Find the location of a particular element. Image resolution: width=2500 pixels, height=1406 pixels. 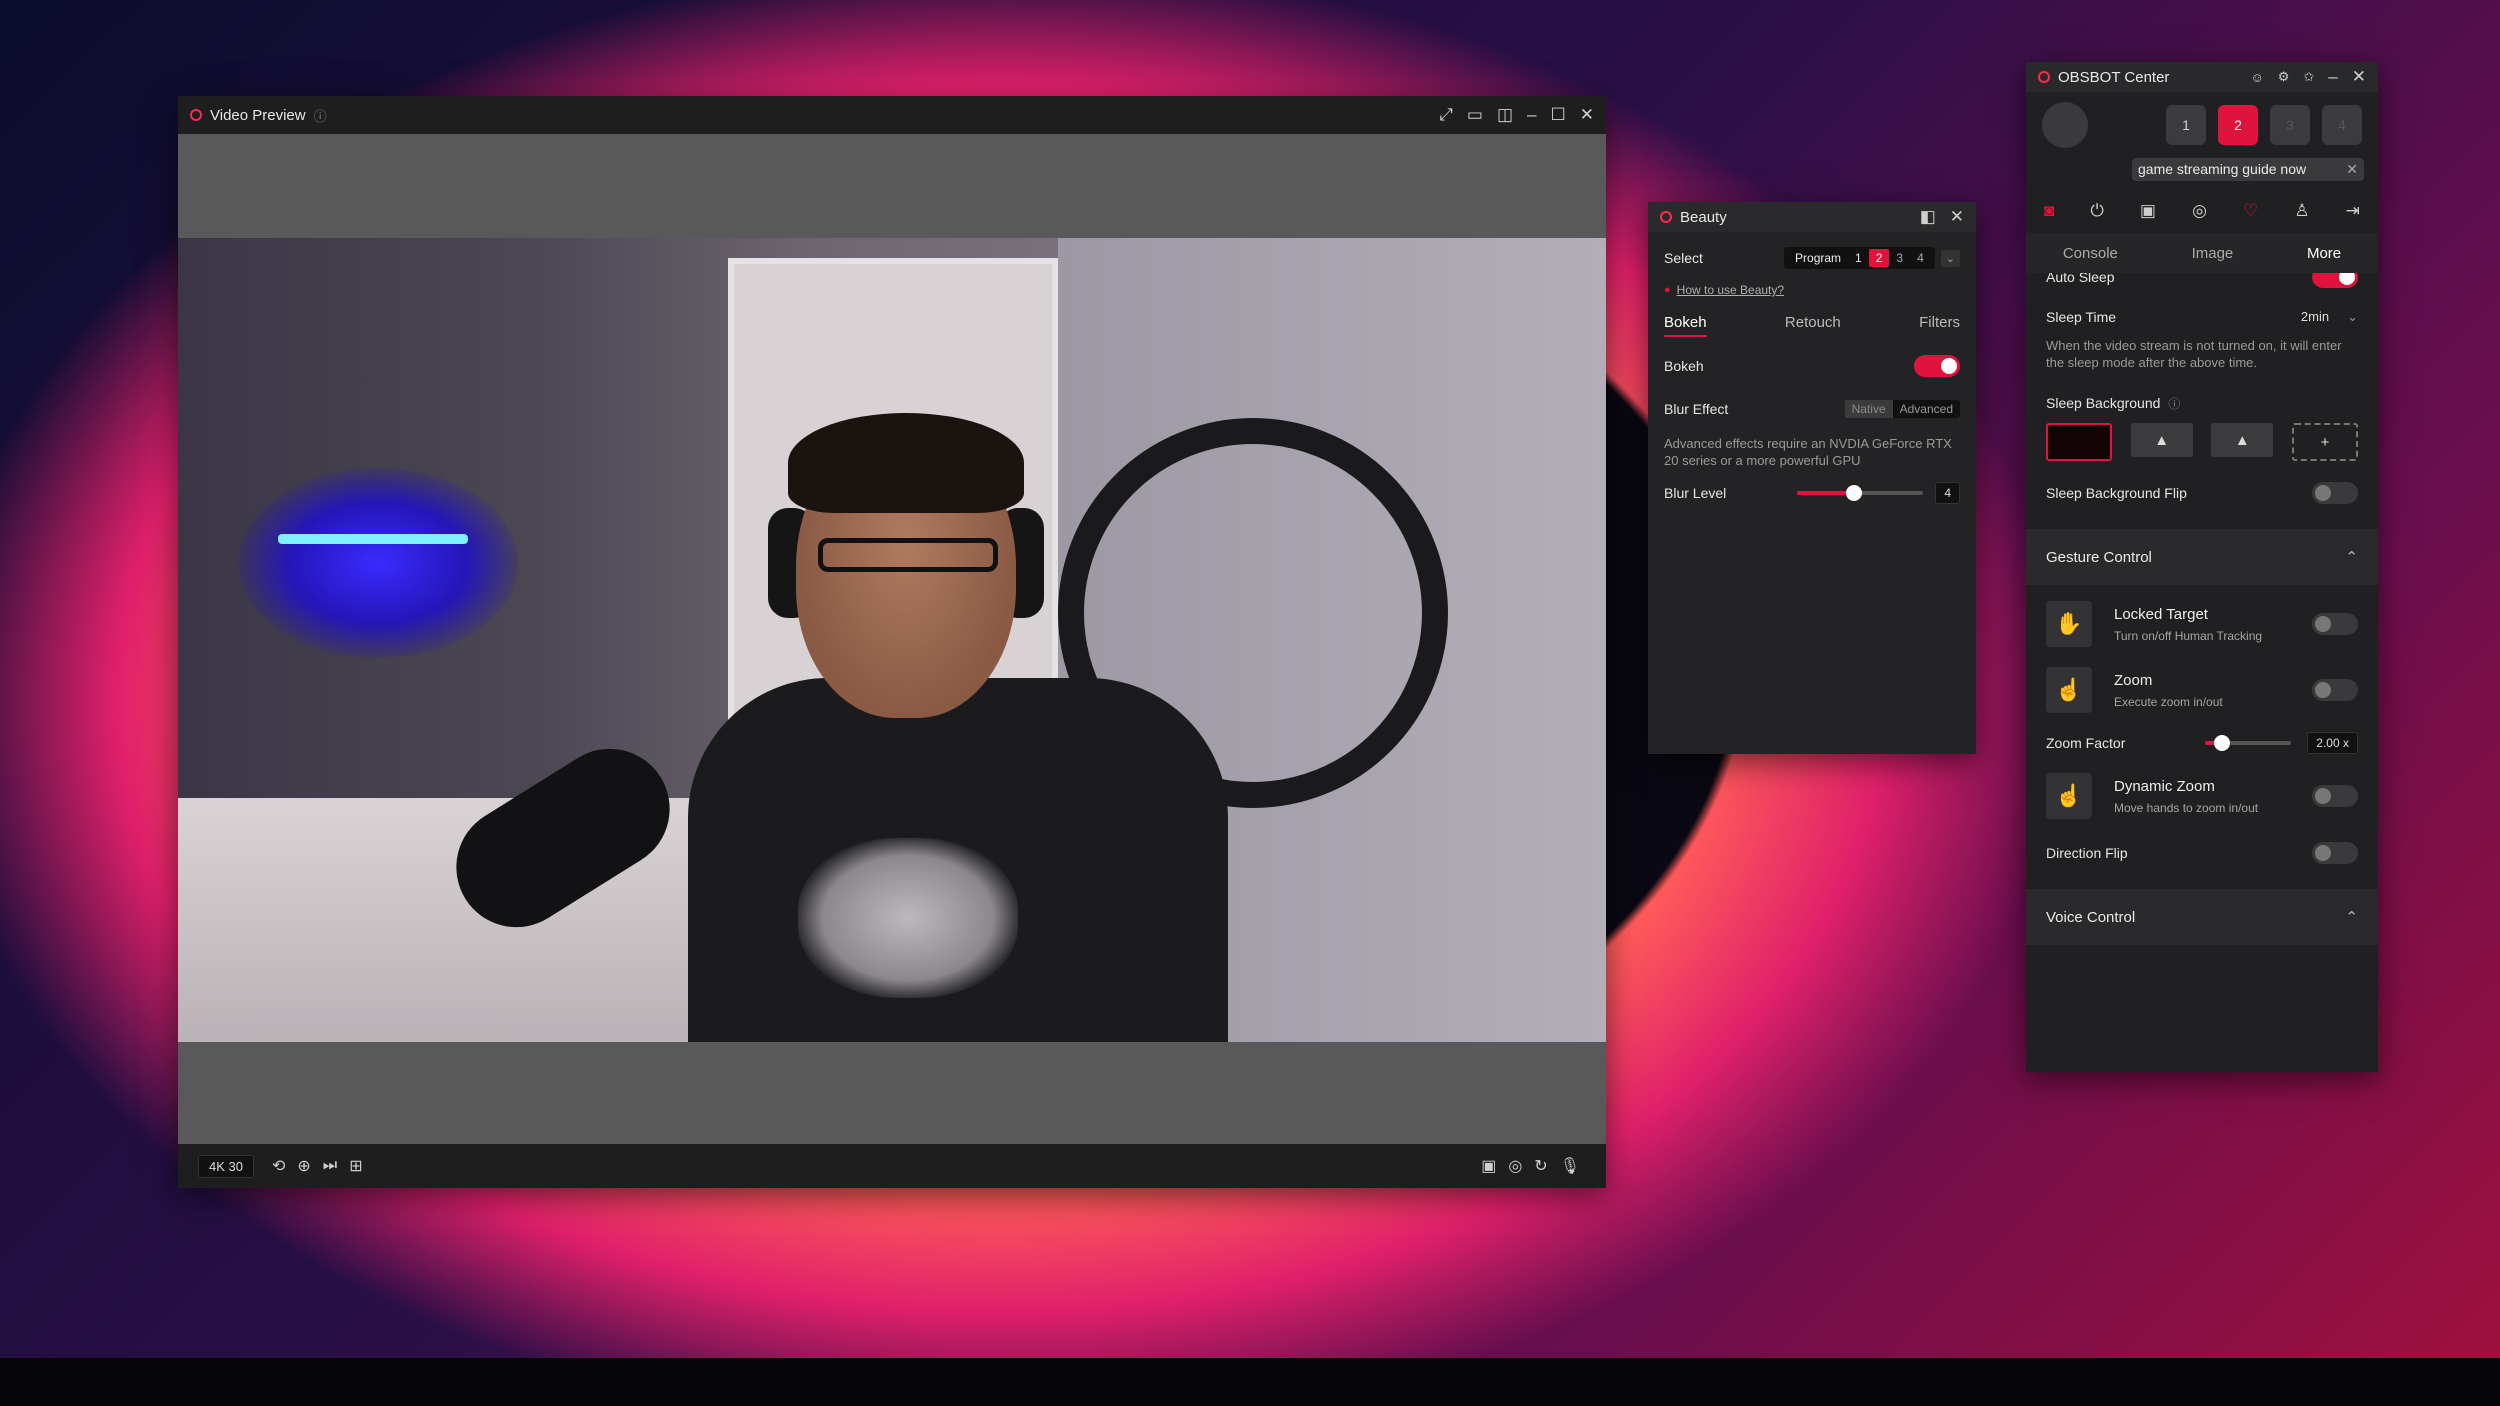

split-view-icon: ◫ is located at coordinates (1505, 115).